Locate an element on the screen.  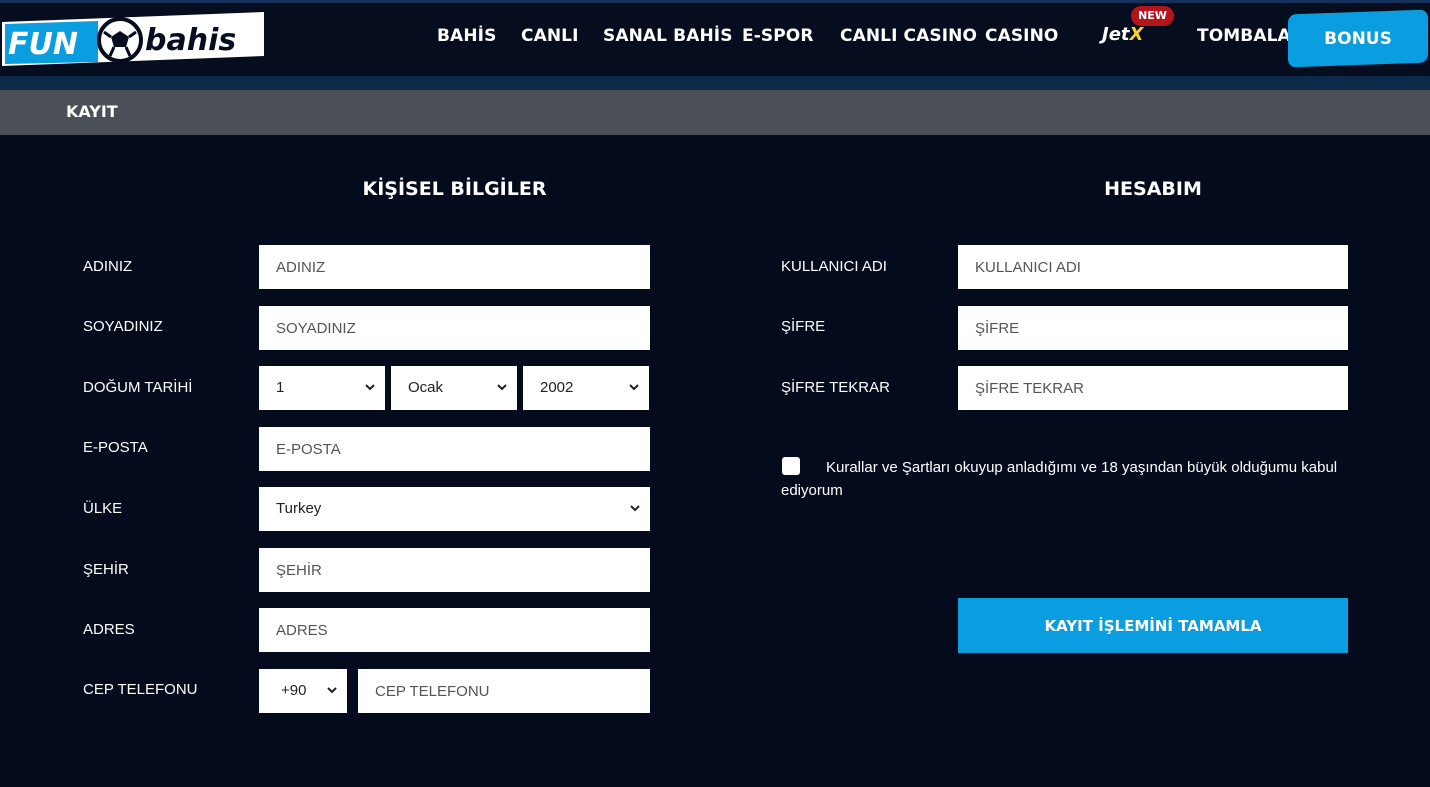
country-select: Turkey is located at coordinates (454, 509).